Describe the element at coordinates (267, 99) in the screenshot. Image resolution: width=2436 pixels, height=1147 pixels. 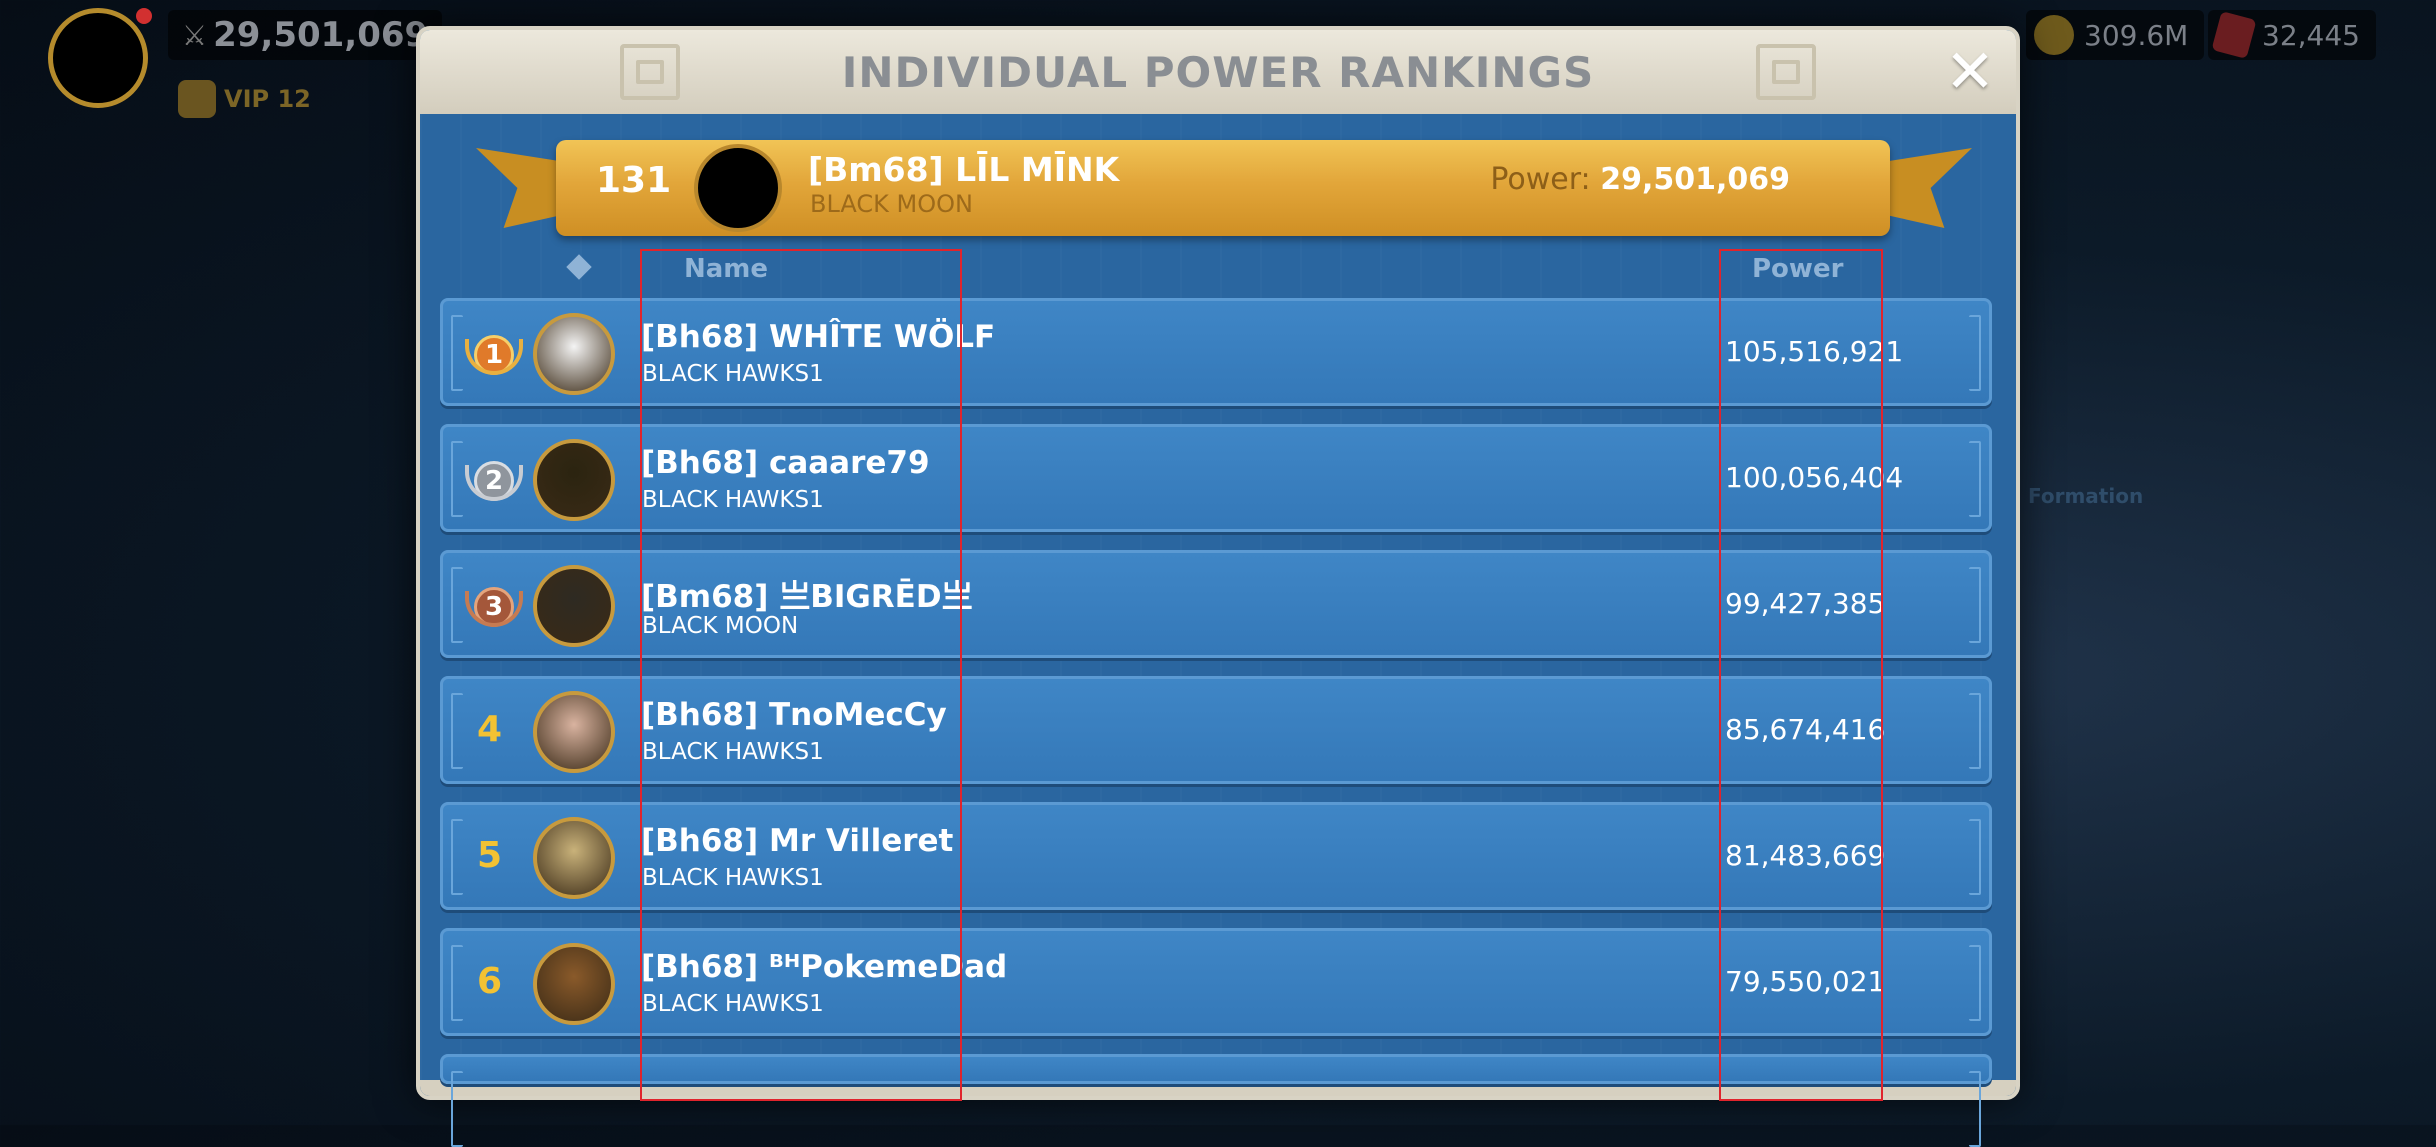
I see `vip-label: VIP 12` at that location.